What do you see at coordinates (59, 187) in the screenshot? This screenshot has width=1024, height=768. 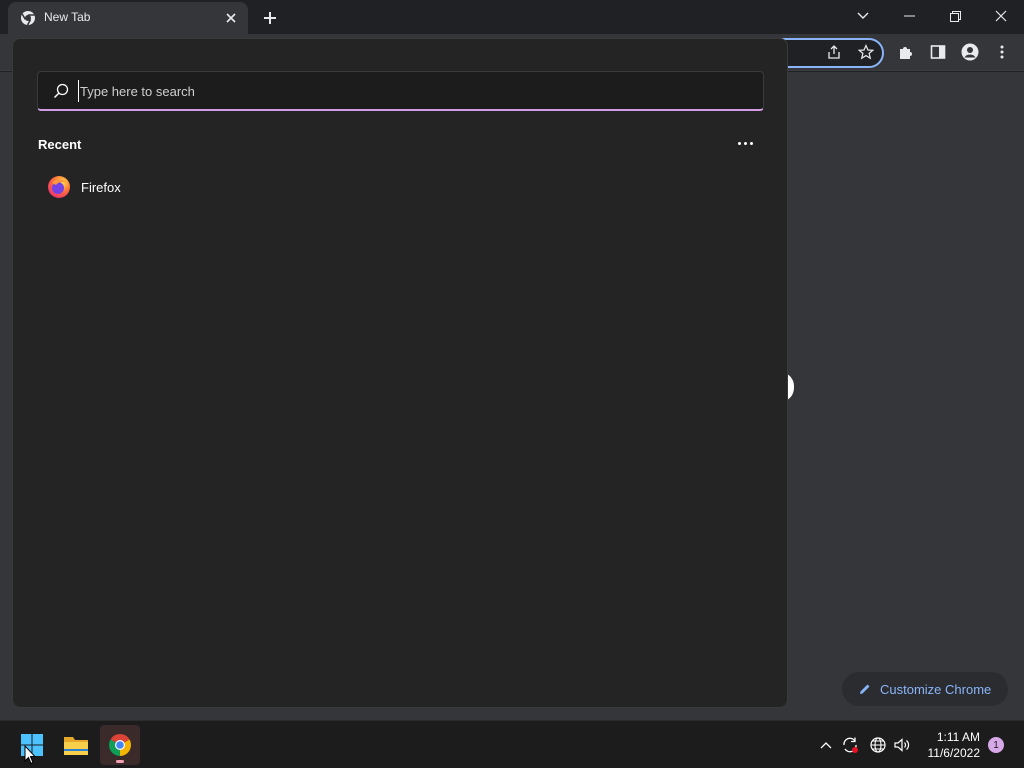 I see `firefox-icon` at bounding box center [59, 187].